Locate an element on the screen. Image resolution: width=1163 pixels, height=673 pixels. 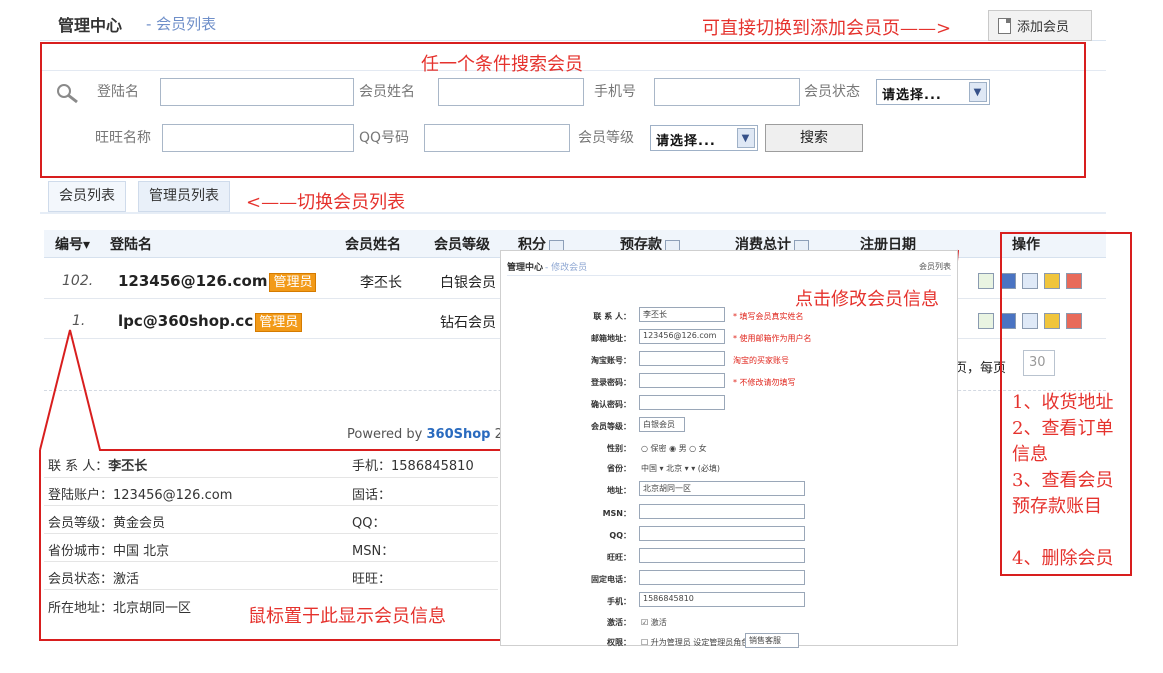
form-phone-label: 固定电话： is located at coordinates (611, 579).